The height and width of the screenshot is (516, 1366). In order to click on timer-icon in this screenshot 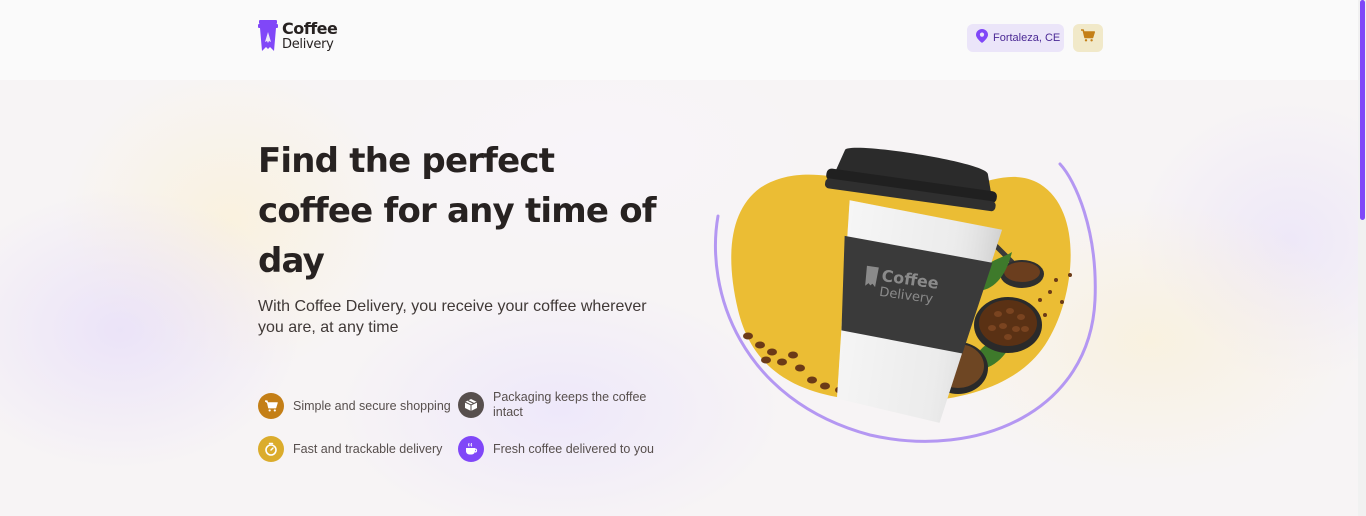, I will do `click(271, 449)`.